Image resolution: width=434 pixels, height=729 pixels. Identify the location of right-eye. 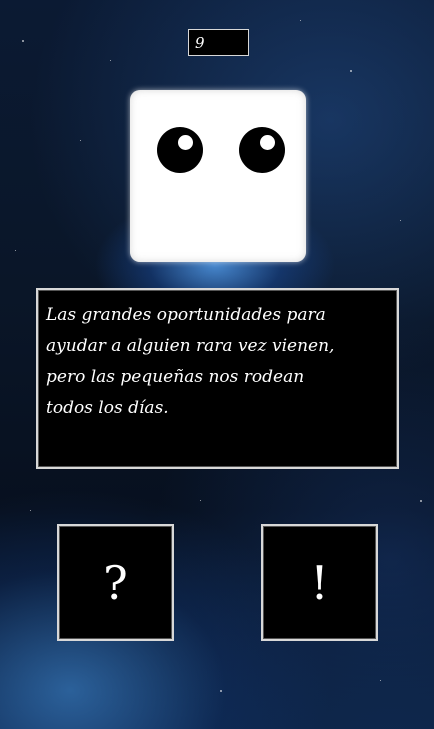
(262, 150).